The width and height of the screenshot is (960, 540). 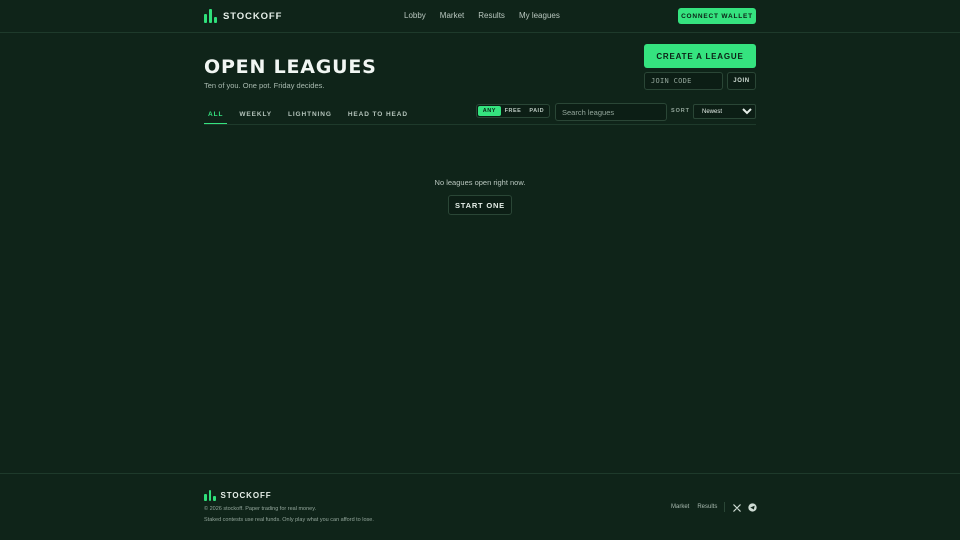 I want to click on sort-label: SORT, so click(x=680, y=111).